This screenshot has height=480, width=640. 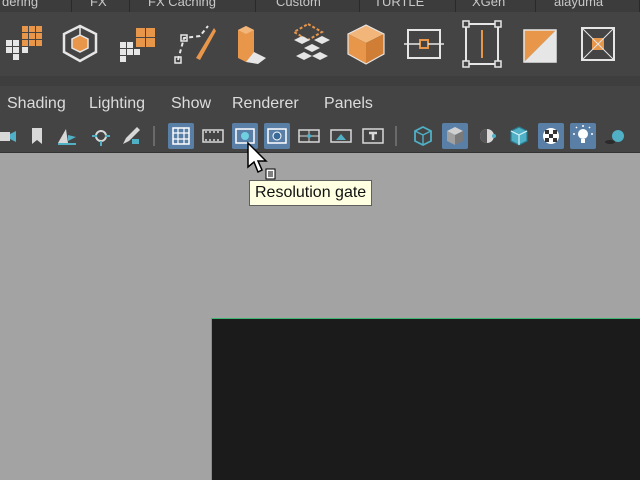 I want to click on wireframe-icon, so click(x=423, y=136).